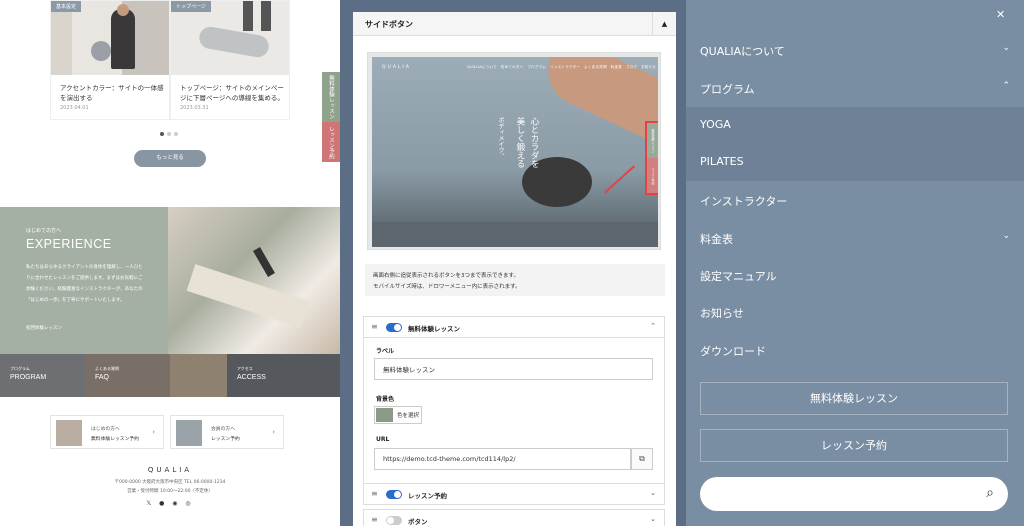 This screenshot has height=526, width=1024. I want to click on tile-sub: アクセス, so click(245, 368).